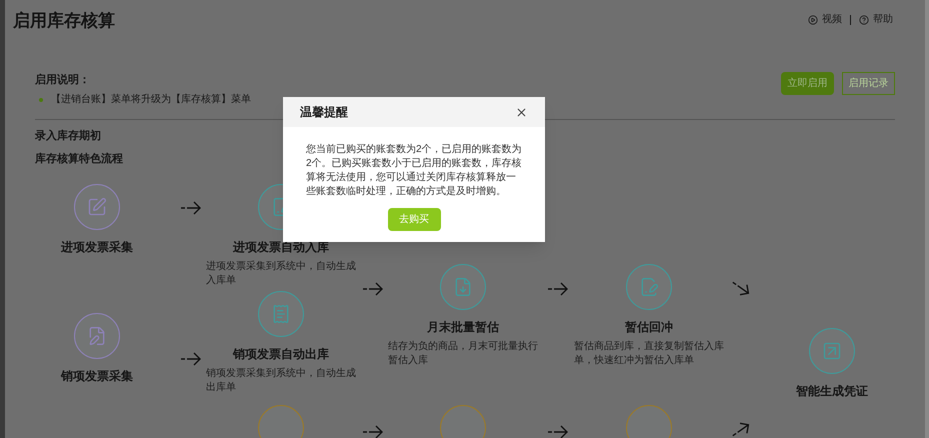 The height and width of the screenshot is (438, 929). I want to click on page-title: 启用库存核算, so click(64, 21).